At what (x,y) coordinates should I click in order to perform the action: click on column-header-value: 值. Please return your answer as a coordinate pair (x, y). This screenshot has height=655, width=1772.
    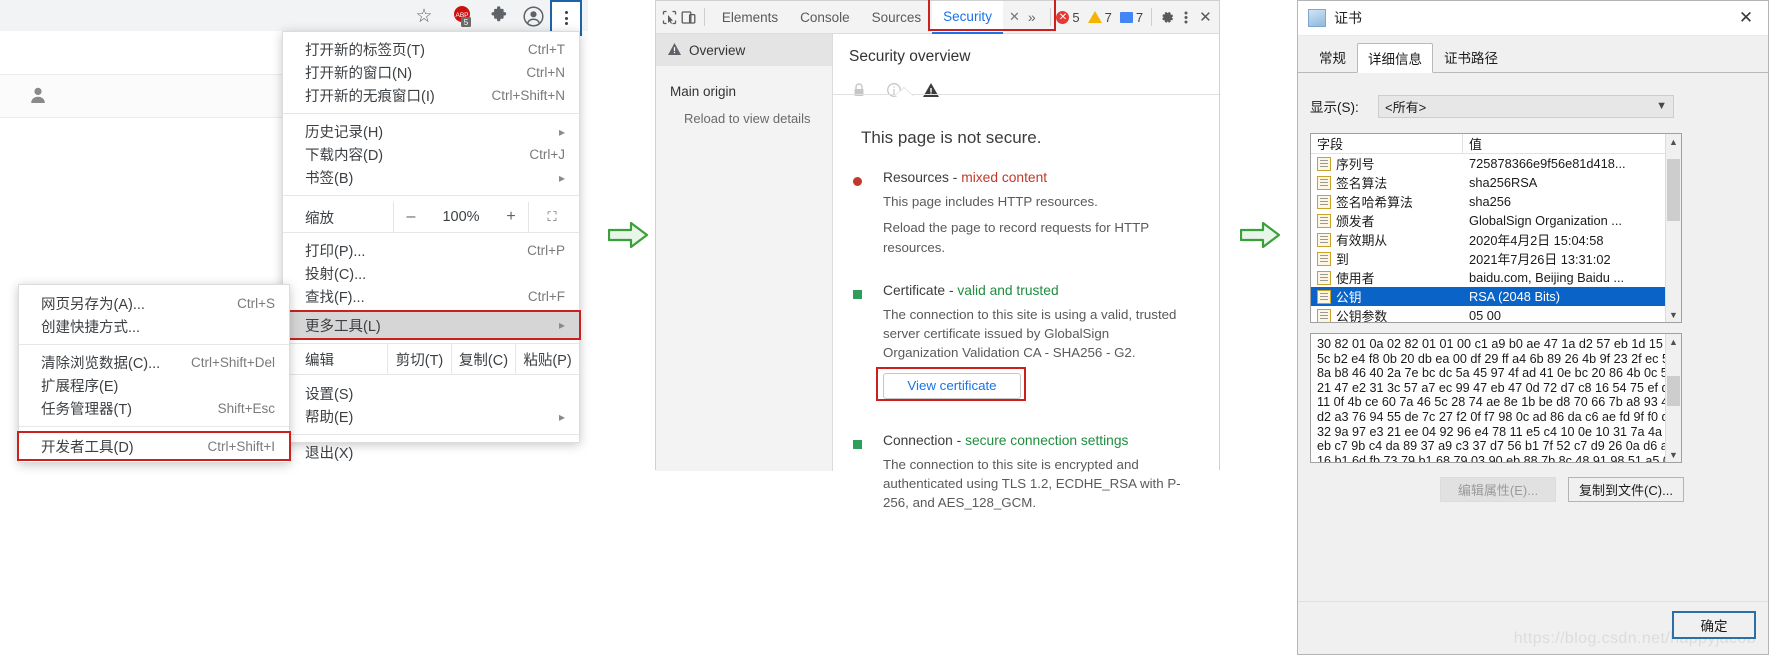
    Looking at the image, I should click on (1476, 144).